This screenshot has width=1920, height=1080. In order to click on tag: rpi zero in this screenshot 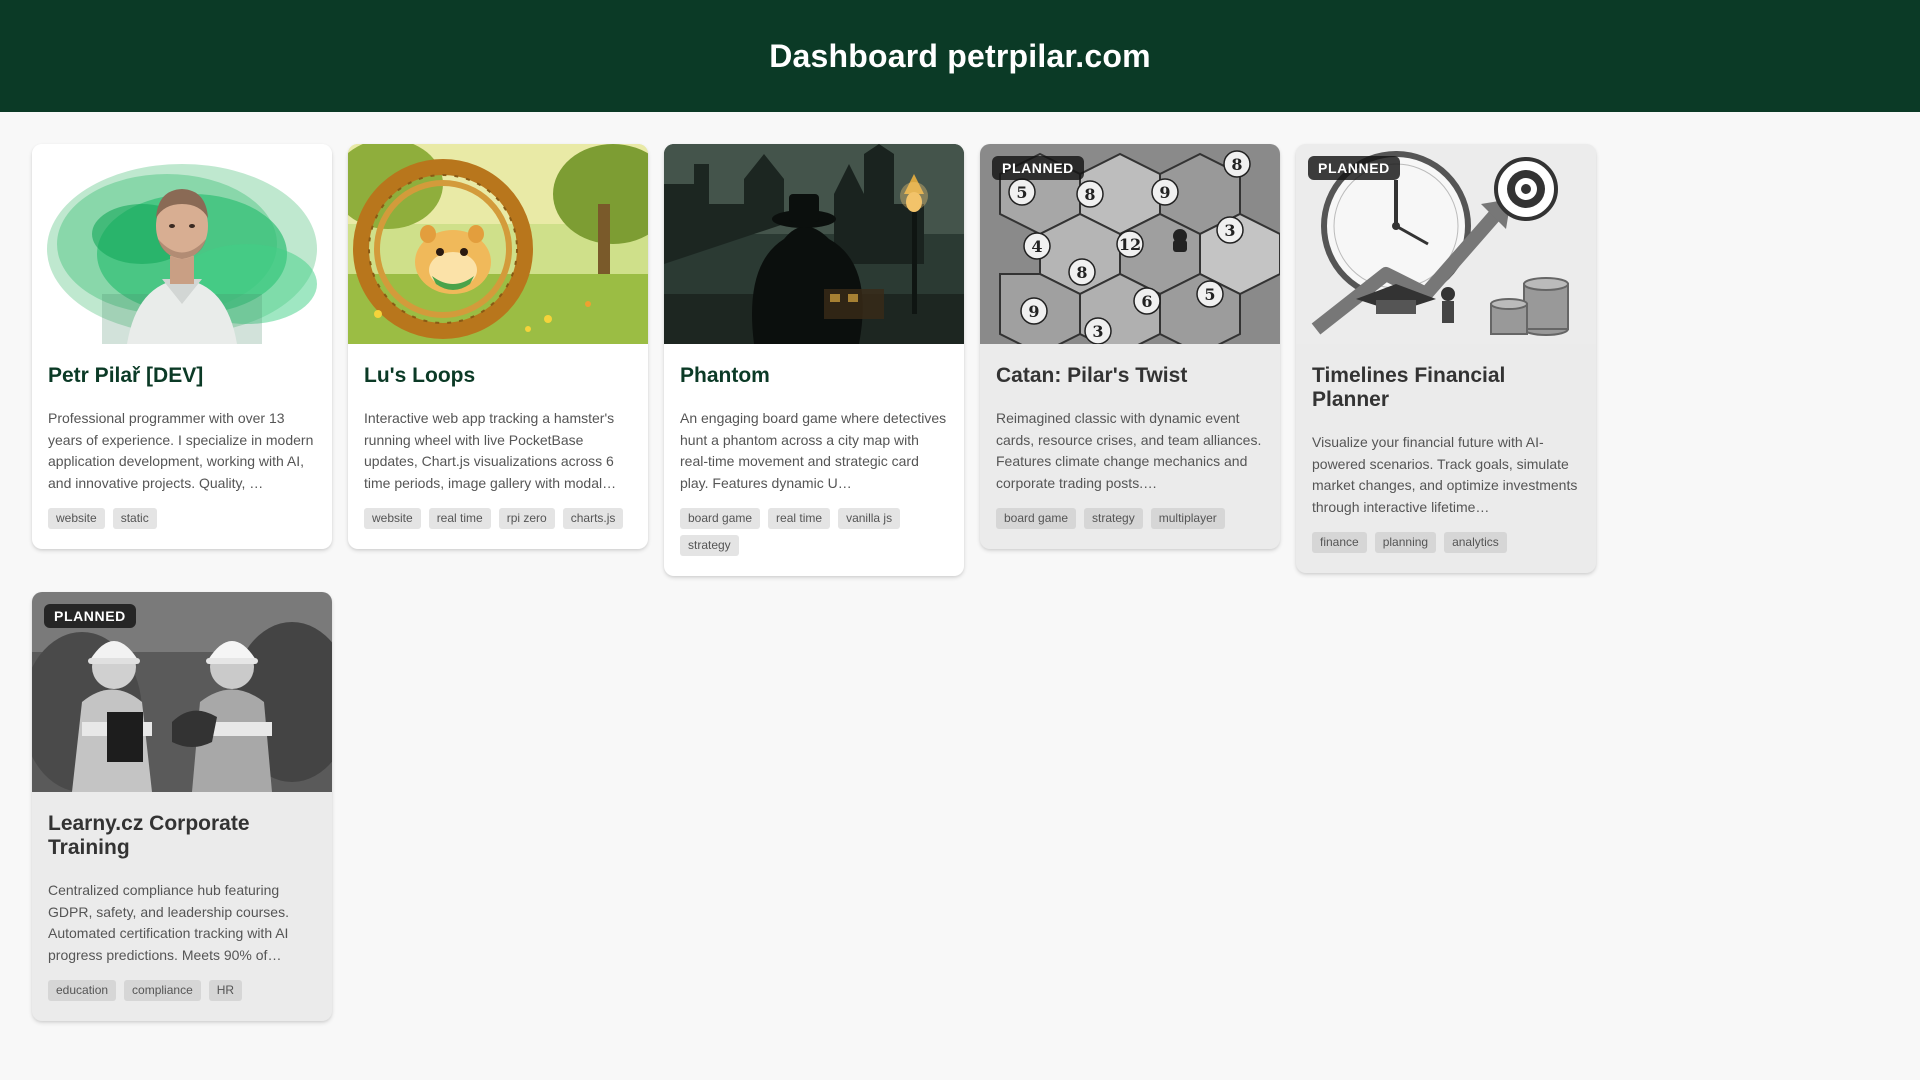, I will do `click(526, 518)`.